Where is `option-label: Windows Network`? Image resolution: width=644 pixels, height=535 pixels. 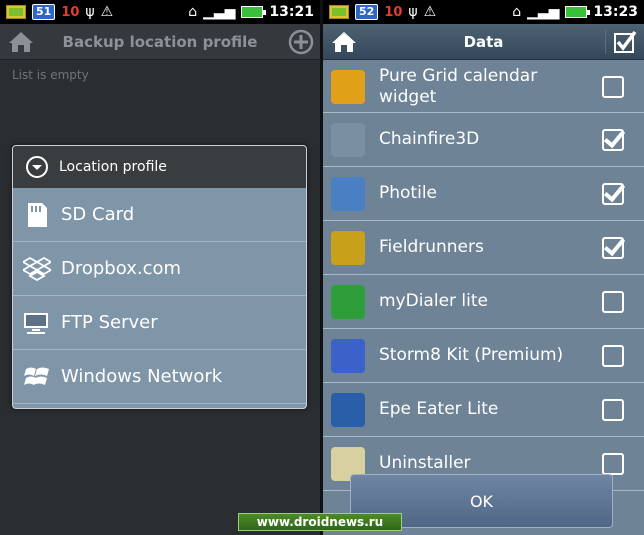 option-label: Windows Network is located at coordinates (142, 376).